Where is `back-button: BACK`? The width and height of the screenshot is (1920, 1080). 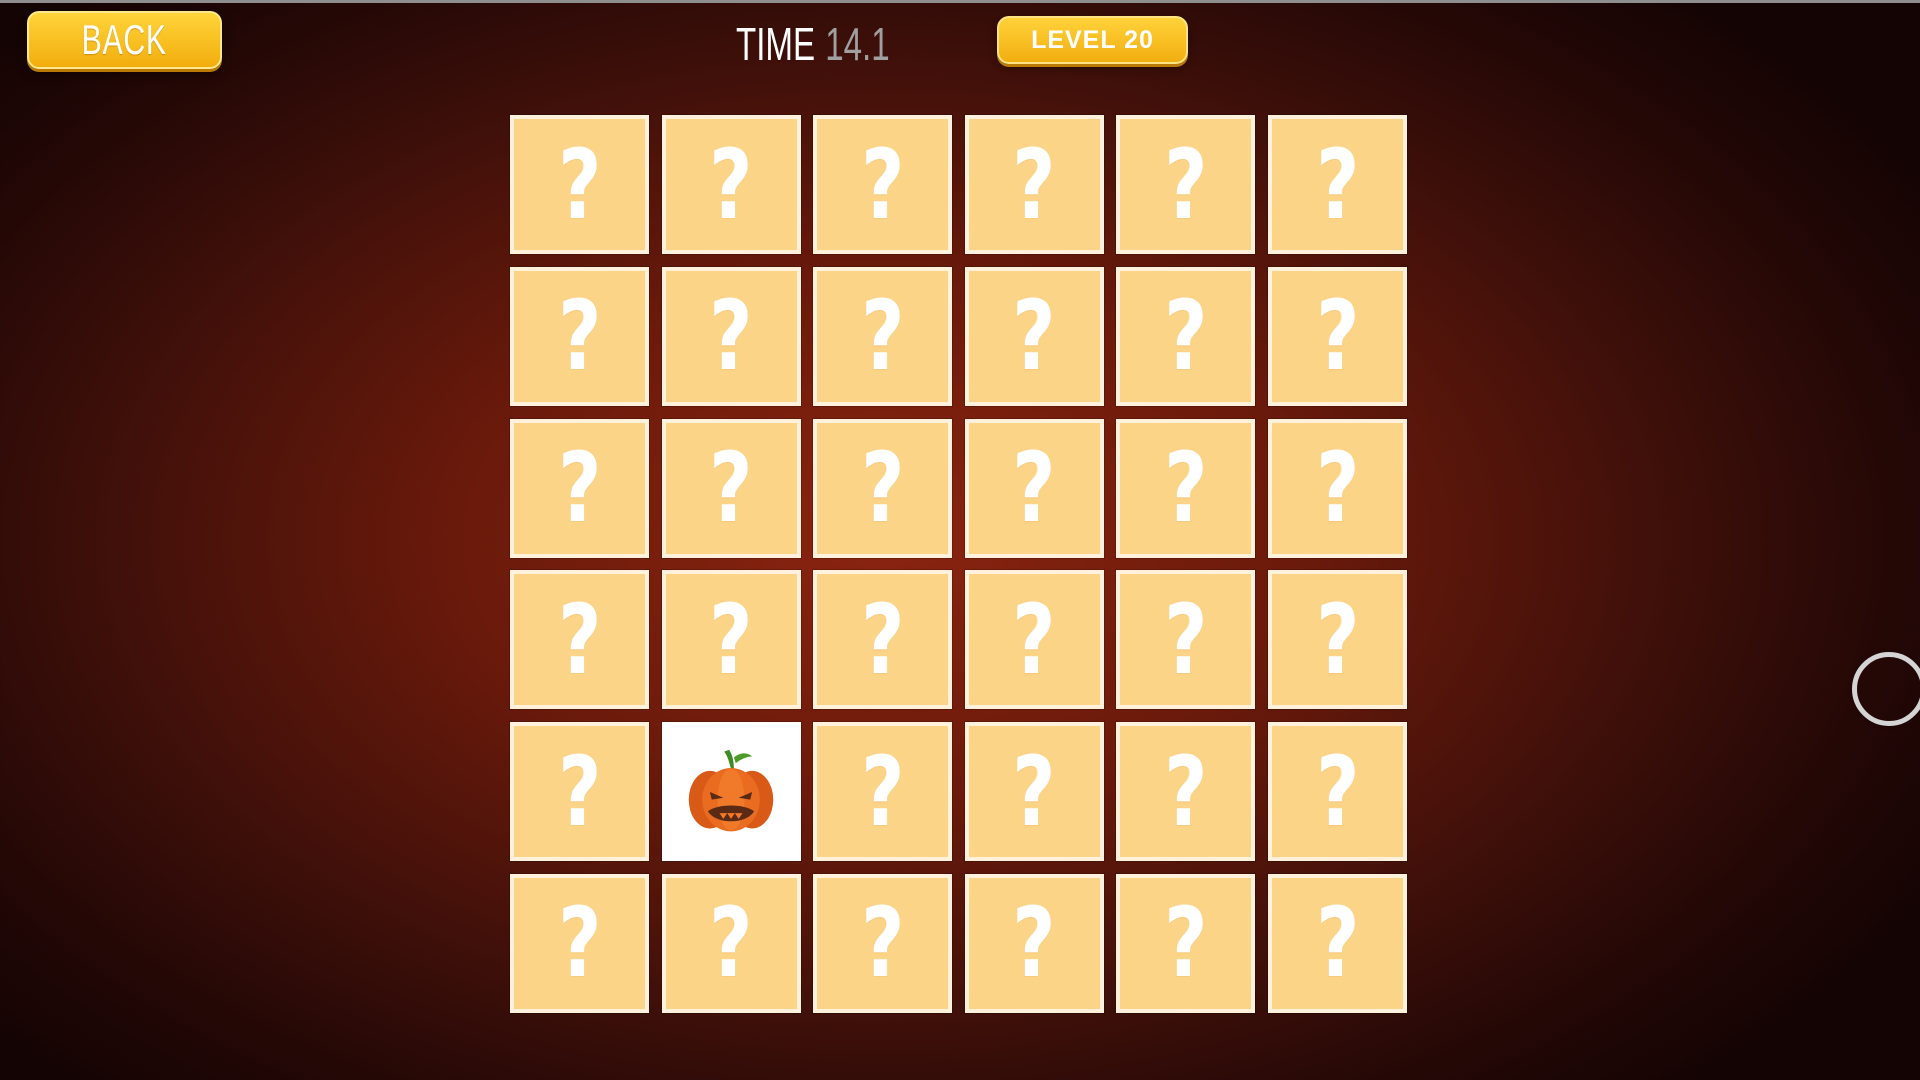 back-button: BACK is located at coordinates (124, 40).